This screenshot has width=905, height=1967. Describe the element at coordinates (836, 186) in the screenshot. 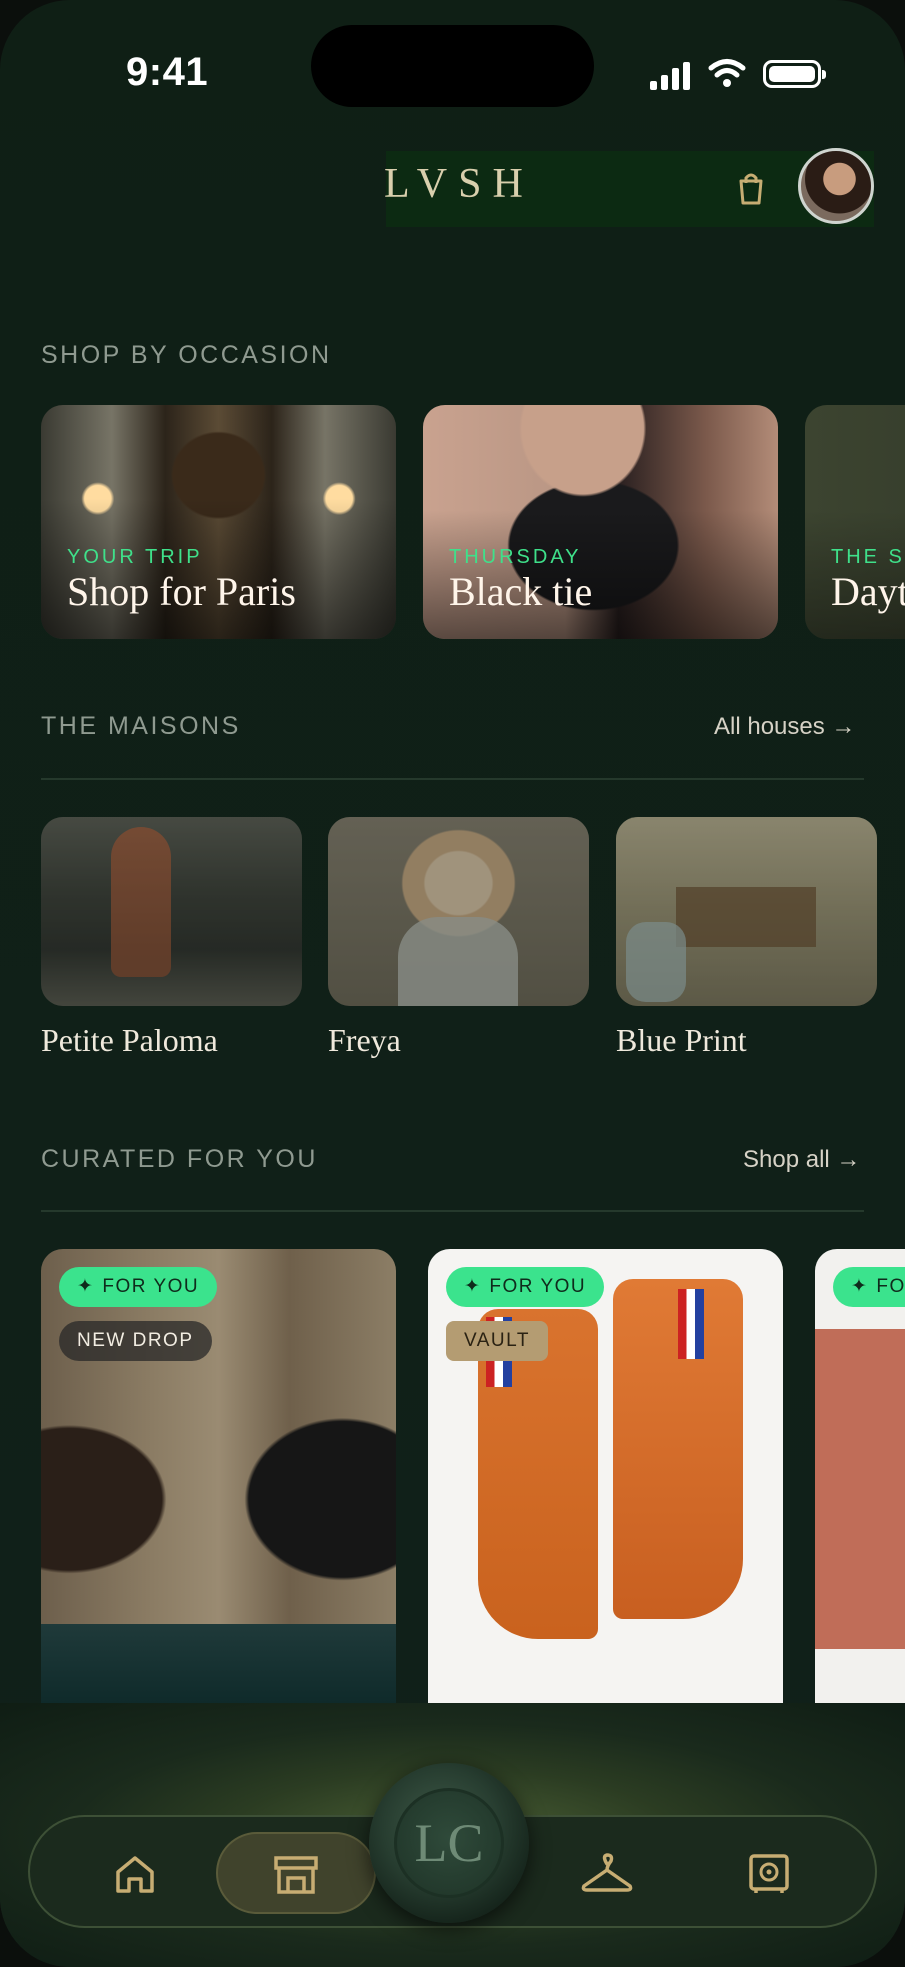

I see `profile-avatar` at that location.